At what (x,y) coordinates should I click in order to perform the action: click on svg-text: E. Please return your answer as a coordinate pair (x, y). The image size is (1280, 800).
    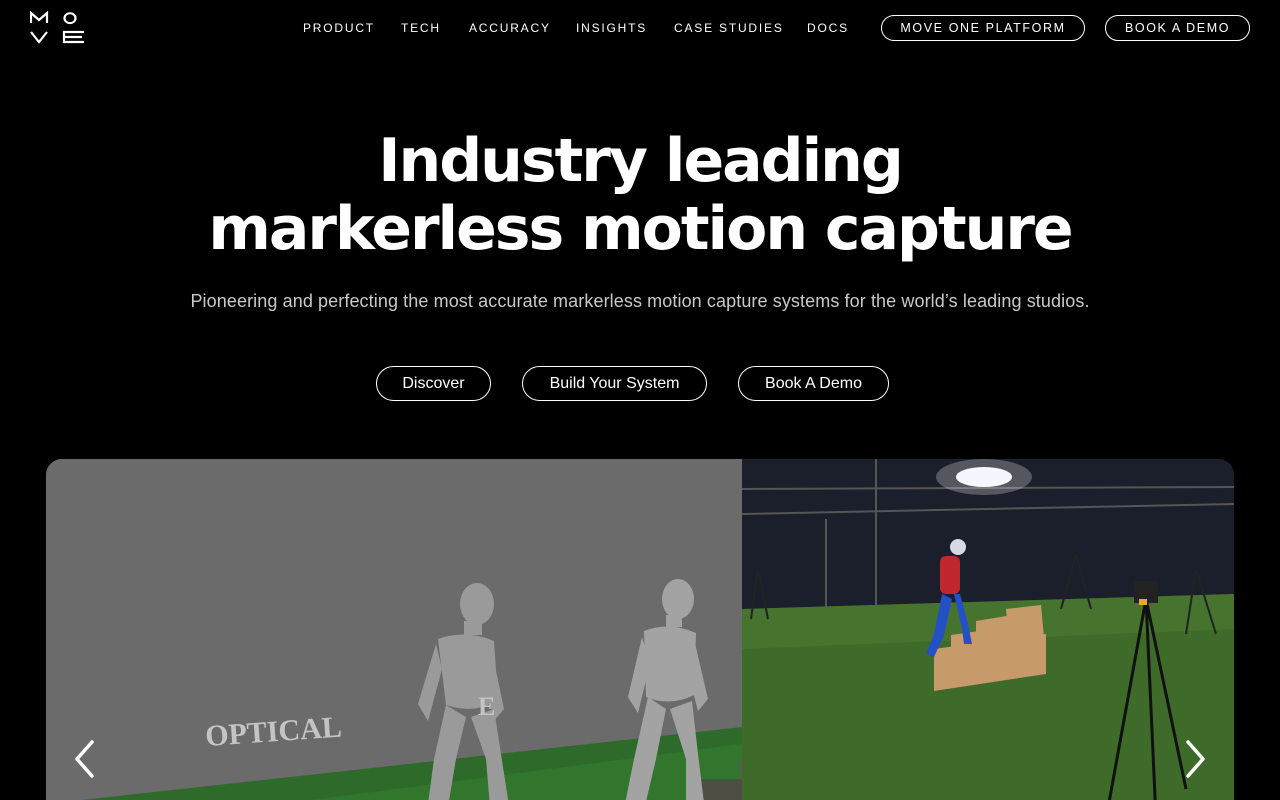
    Looking at the image, I should click on (486, 706).